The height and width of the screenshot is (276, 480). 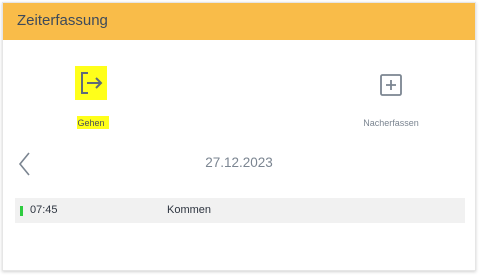 I want to click on date-navigation: 27.12.2023, so click(x=239, y=164).